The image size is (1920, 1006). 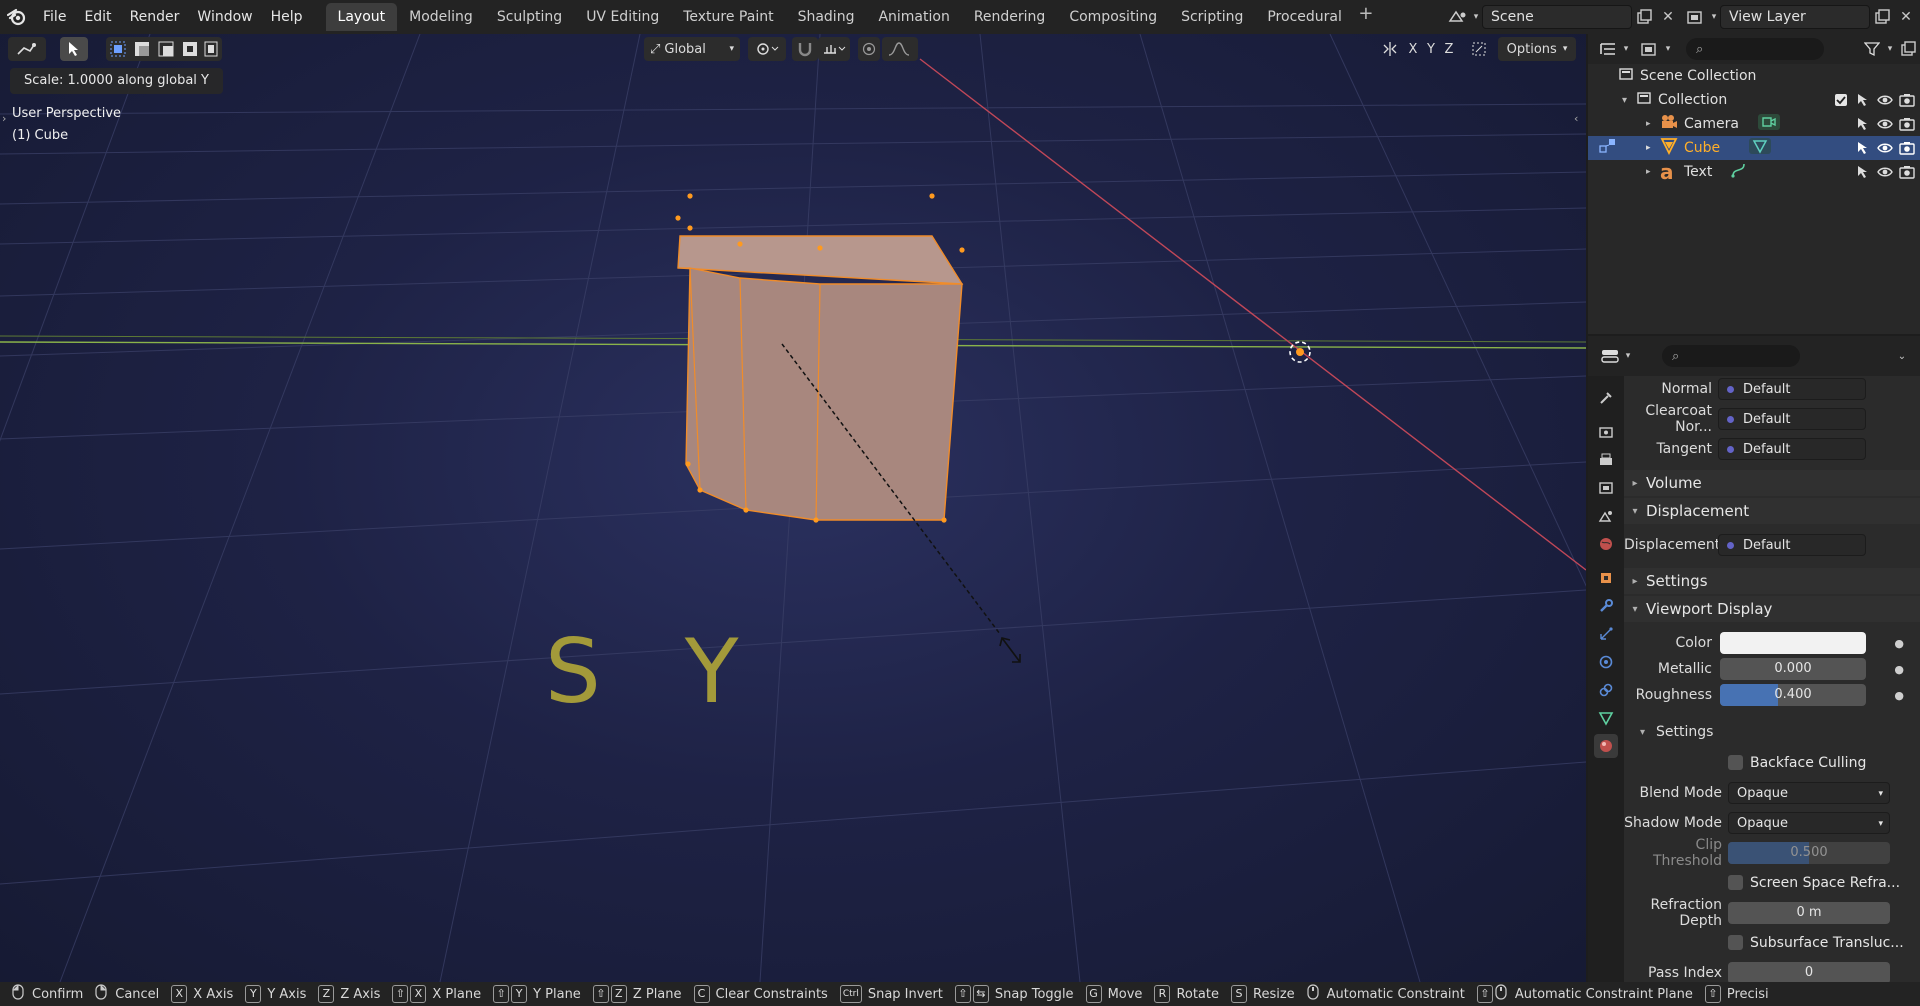 What do you see at coordinates (1754, 76) in the screenshot?
I see `outliner-row-scene-collection: Scene Collection` at bounding box center [1754, 76].